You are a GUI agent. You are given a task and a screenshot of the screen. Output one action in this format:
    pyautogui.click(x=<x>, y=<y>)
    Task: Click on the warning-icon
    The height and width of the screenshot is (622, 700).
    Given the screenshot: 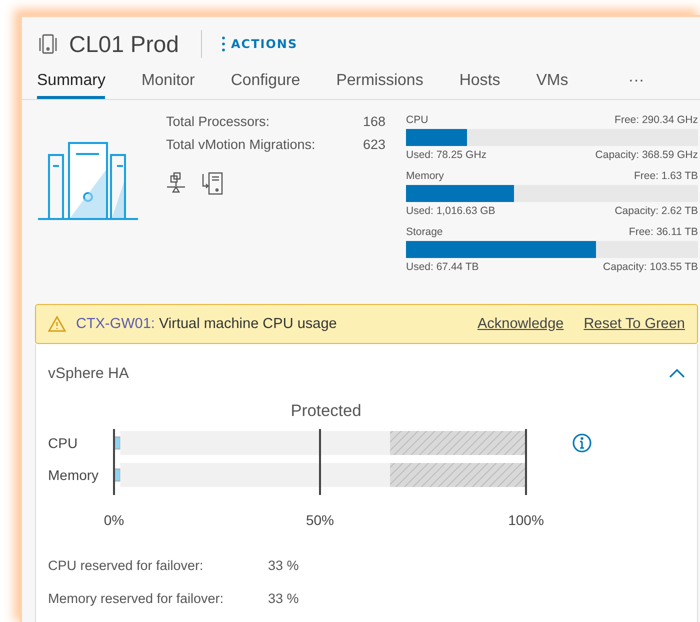 What is the action you would take?
    pyautogui.click(x=57, y=324)
    